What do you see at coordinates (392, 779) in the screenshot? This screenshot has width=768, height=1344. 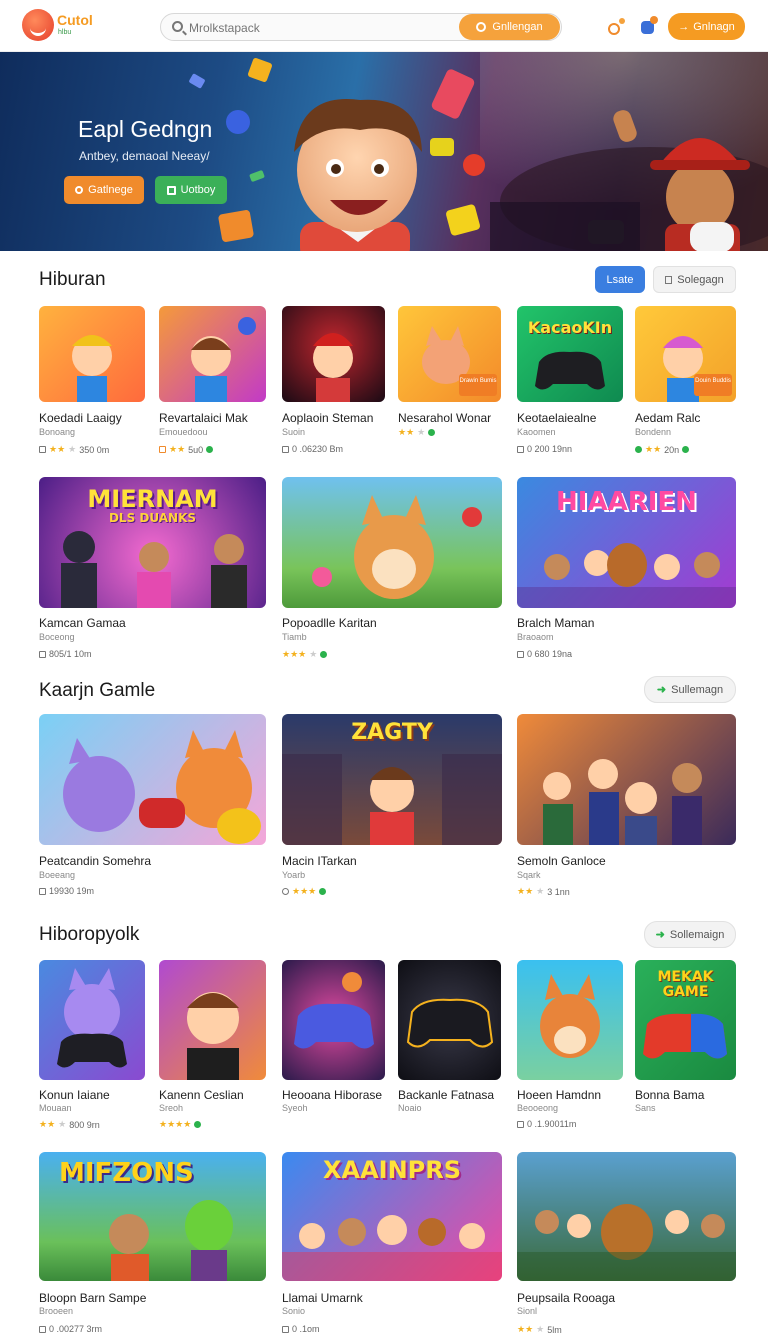 I see `game-thumbnail: ZAGTY` at bounding box center [392, 779].